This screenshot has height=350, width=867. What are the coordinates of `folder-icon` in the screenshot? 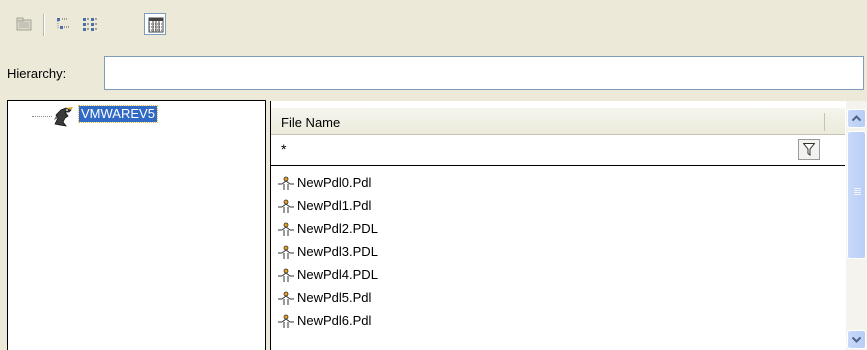 It's located at (24, 24).